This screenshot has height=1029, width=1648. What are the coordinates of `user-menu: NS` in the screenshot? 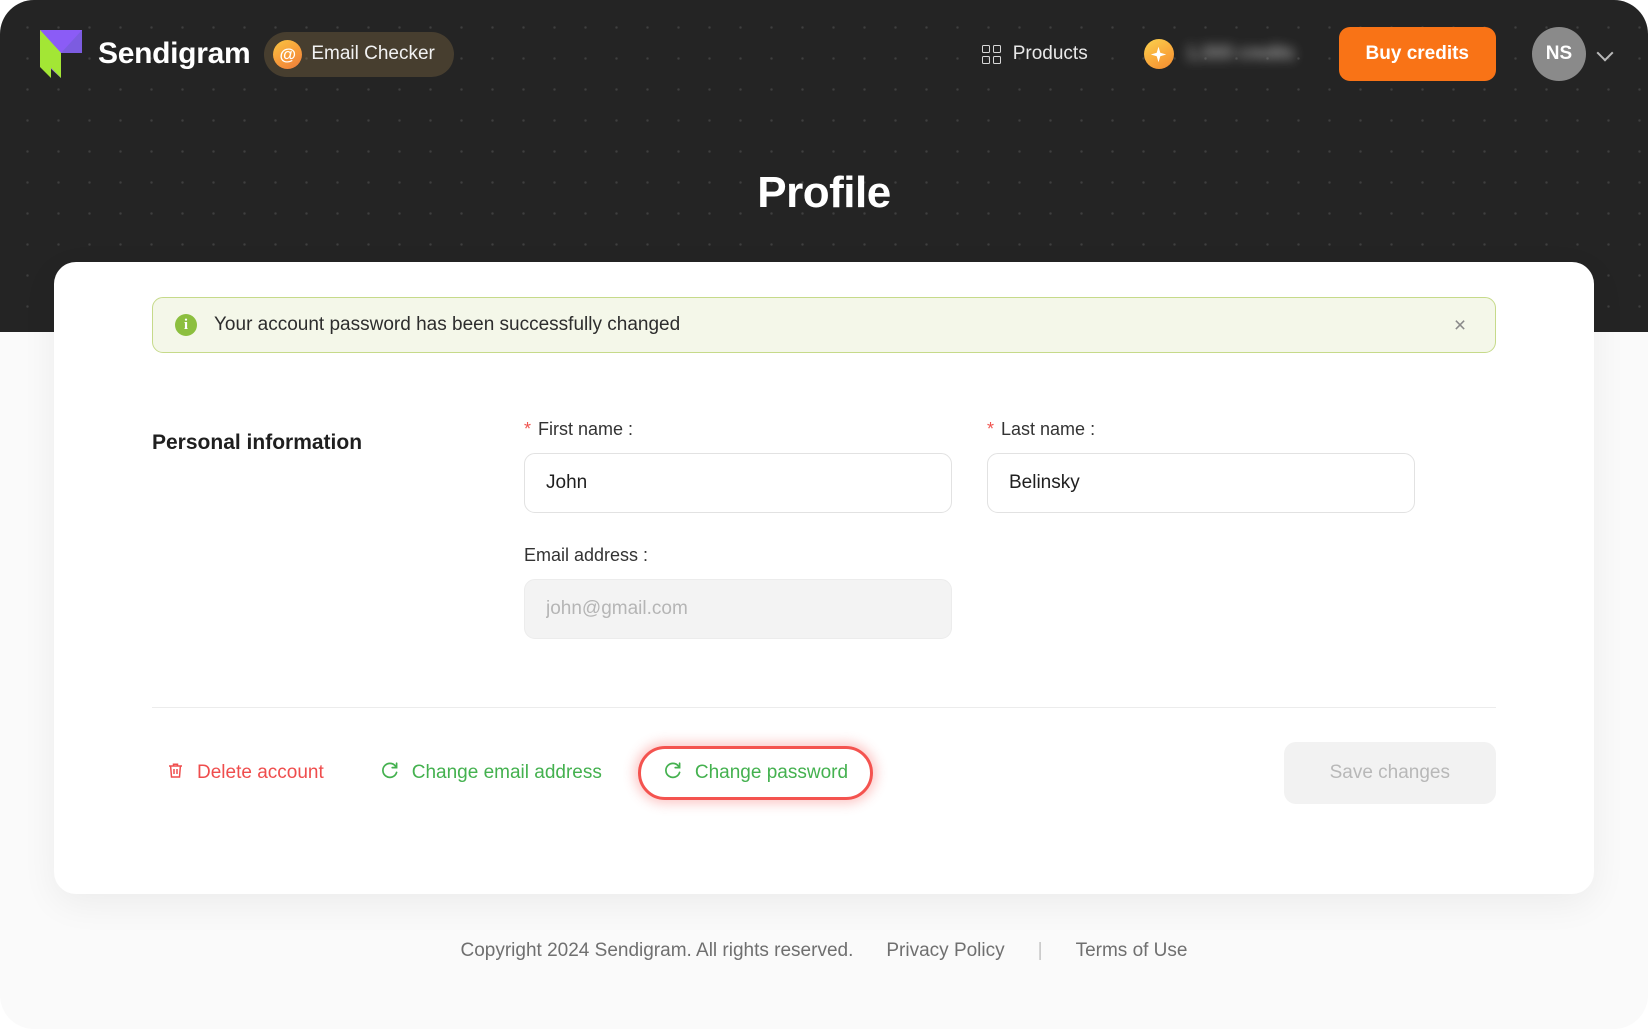 It's located at (1573, 54).